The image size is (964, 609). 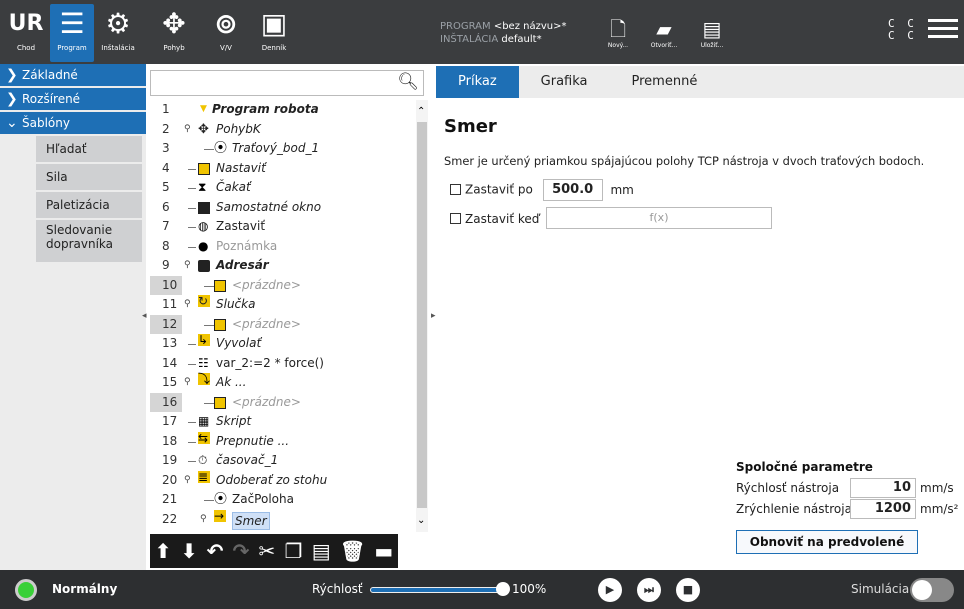 What do you see at coordinates (282, 480) in the screenshot?
I see `tree-row: 20 ⚲ ≣ Odoberať zo stohu` at bounding box center [282, 480].